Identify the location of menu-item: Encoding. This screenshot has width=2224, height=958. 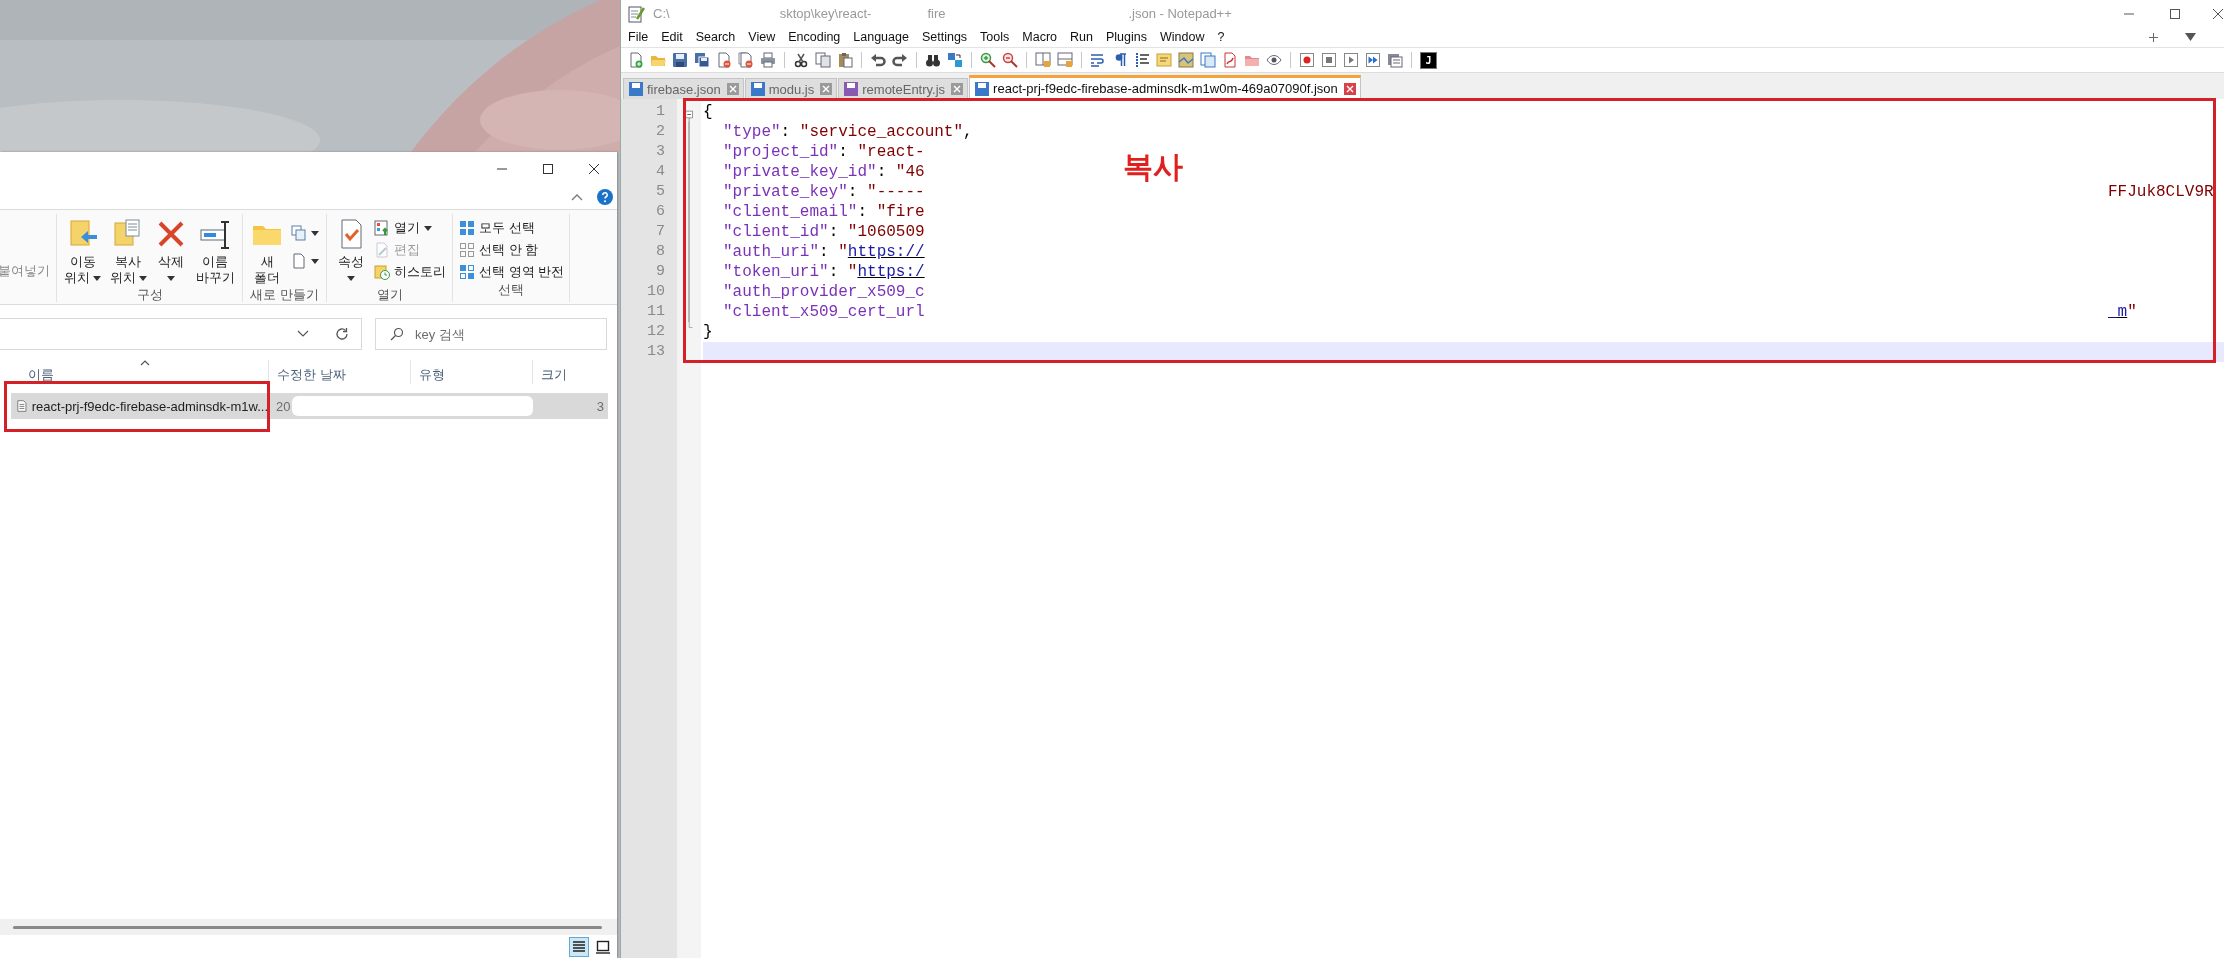
(814, 37).